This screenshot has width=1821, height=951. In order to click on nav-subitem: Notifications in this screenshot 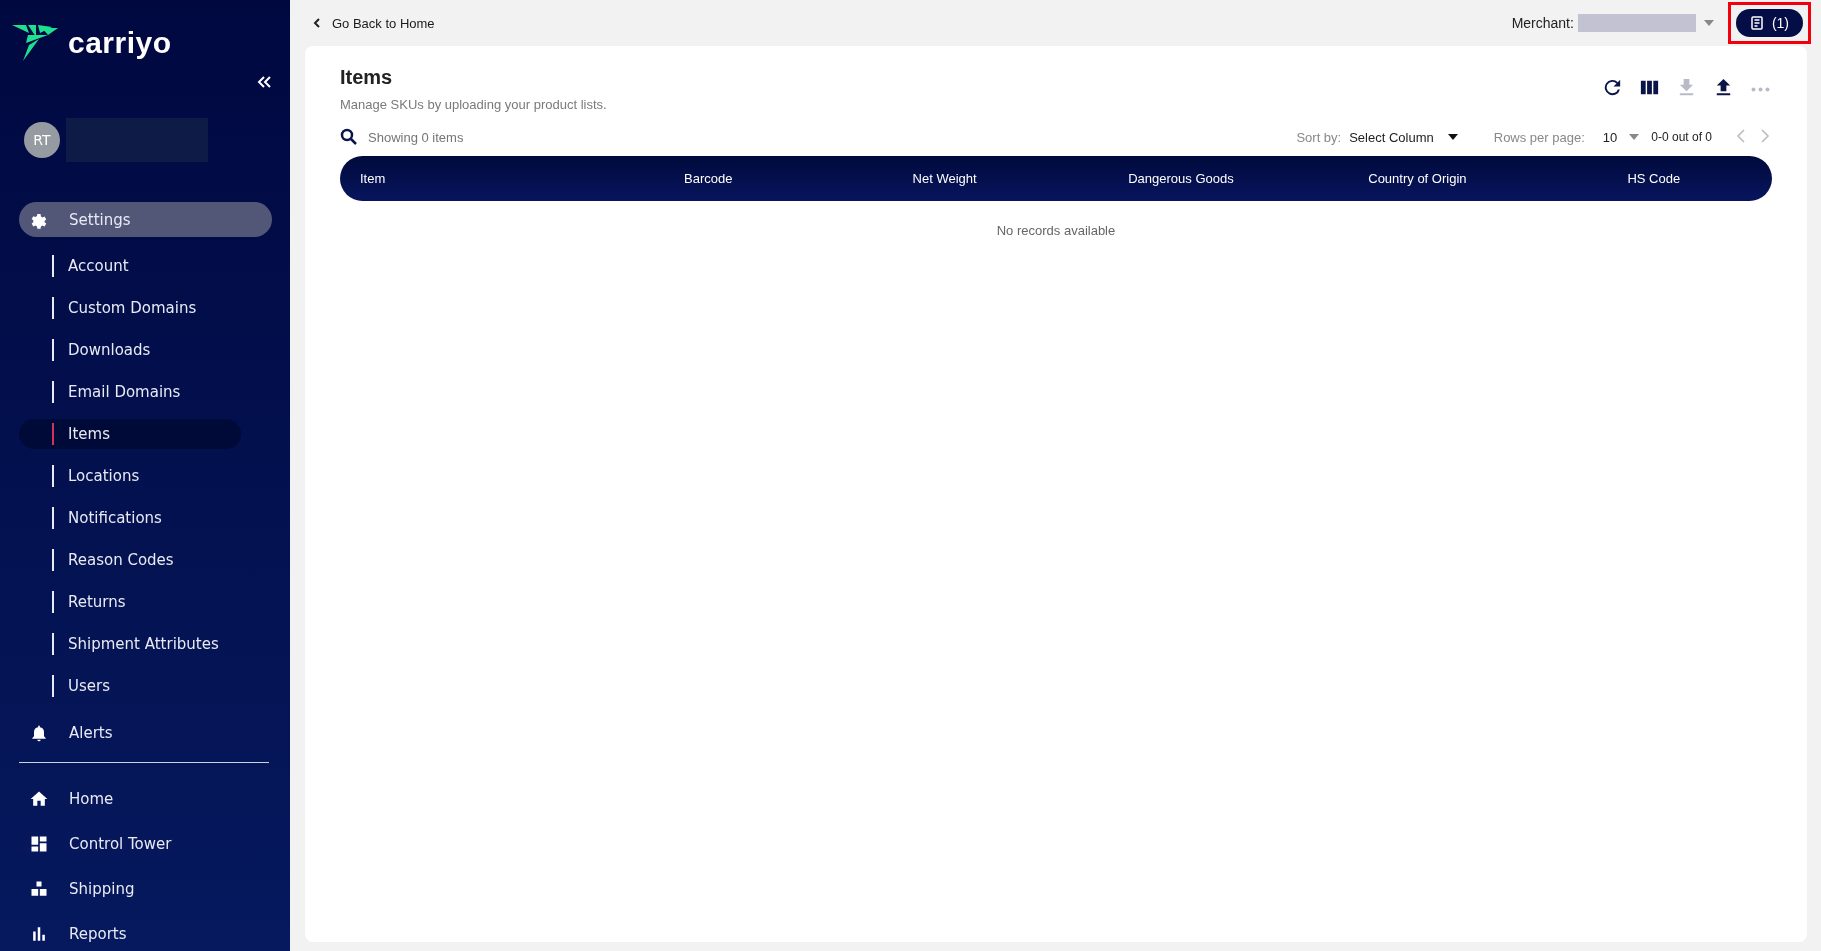, I will do `click(130, 518)`.